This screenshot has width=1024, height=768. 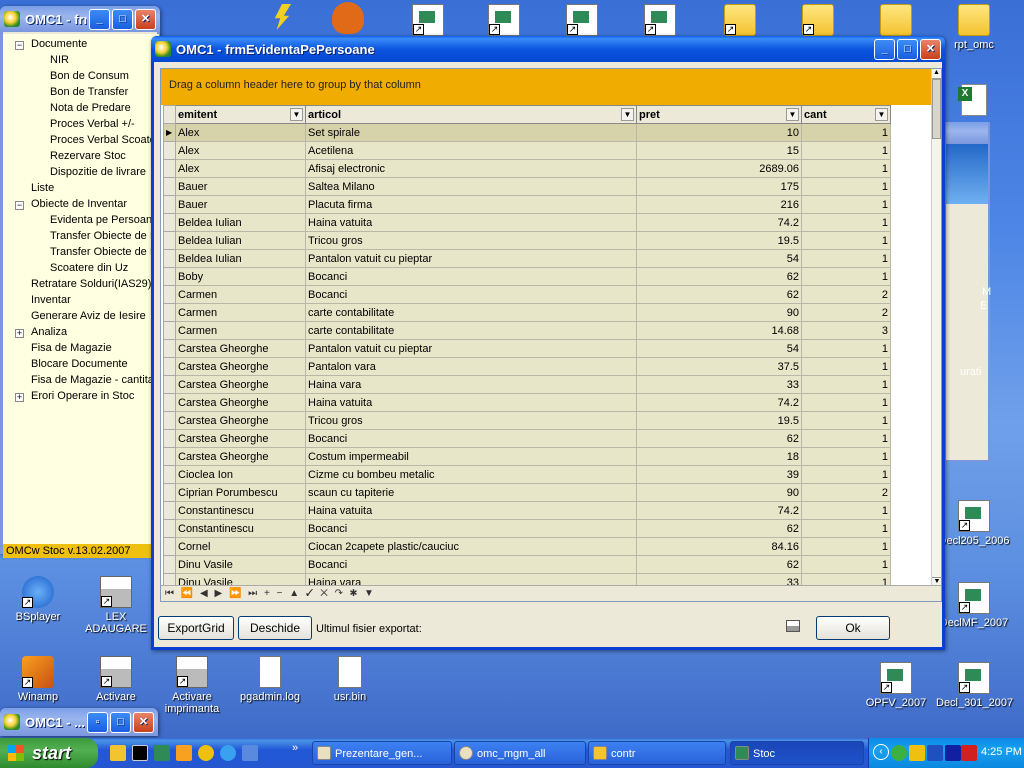 What do you see at coordinates (228, 753) in the screenshot?
I see `quicklaunch-ie-icon` at bounding box center [228, 753].